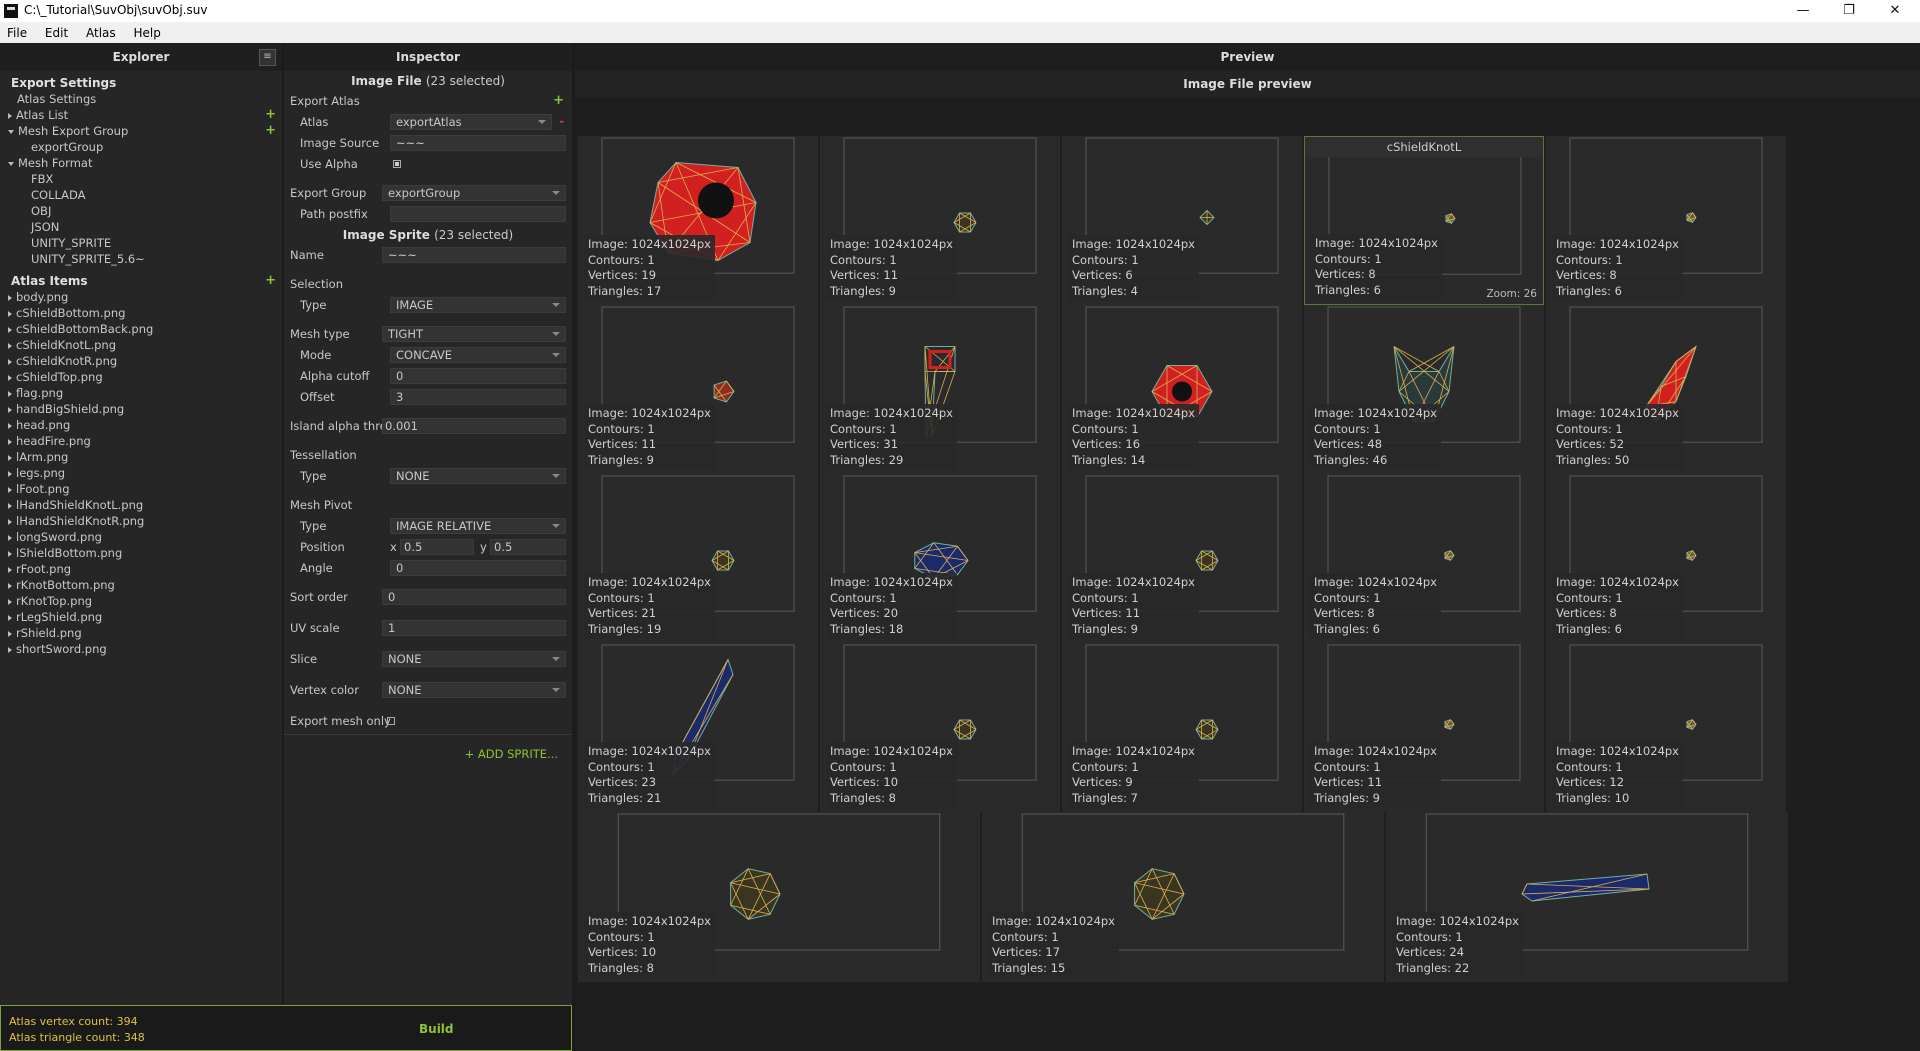 The height and width of the screenshot is (1051, 1920). Describe the element at coordinates (141, 505) in the screenshot. I see `atlas-item: lHandShieldKnotL.png` at that location.